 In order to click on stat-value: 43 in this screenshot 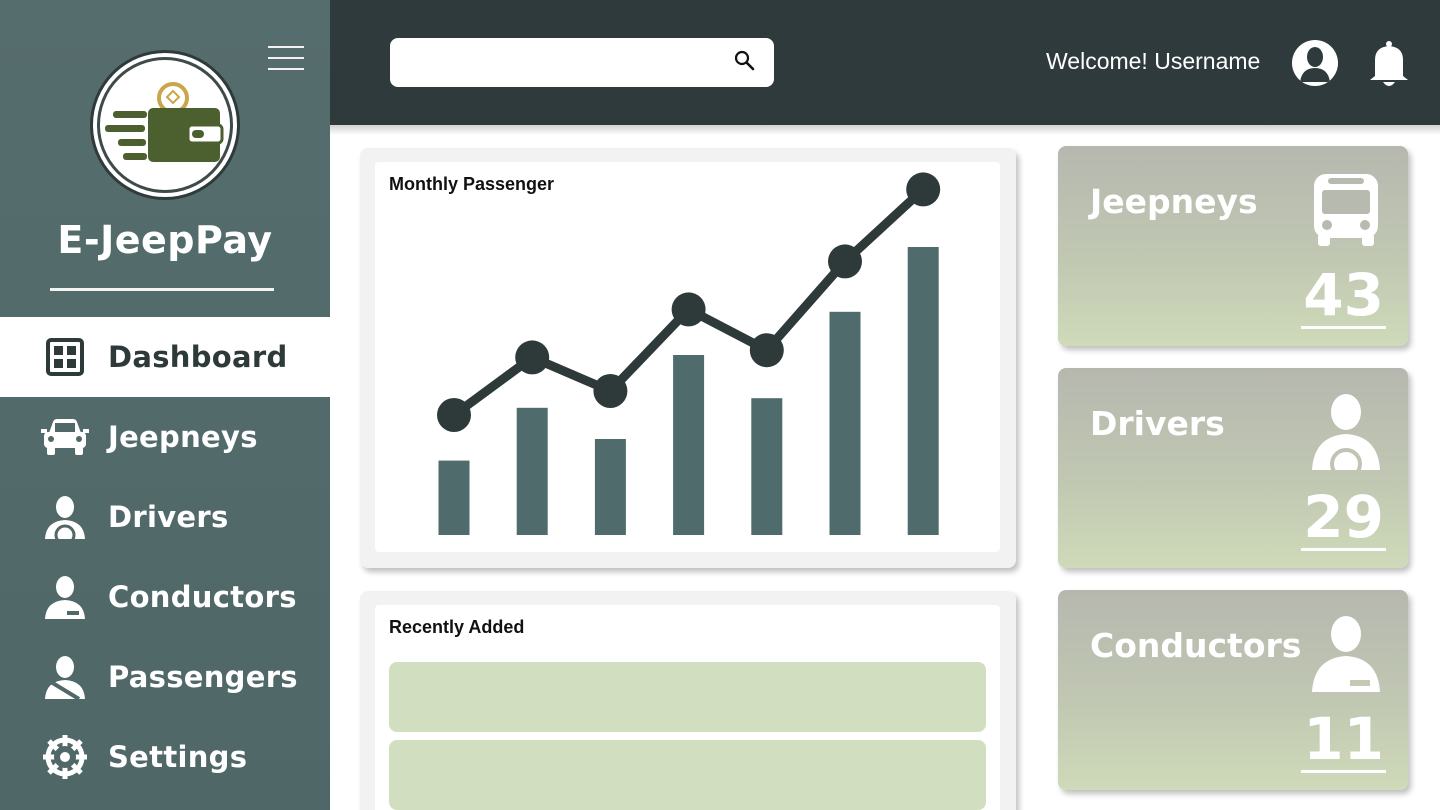, I will do `click(1343, 295)`.